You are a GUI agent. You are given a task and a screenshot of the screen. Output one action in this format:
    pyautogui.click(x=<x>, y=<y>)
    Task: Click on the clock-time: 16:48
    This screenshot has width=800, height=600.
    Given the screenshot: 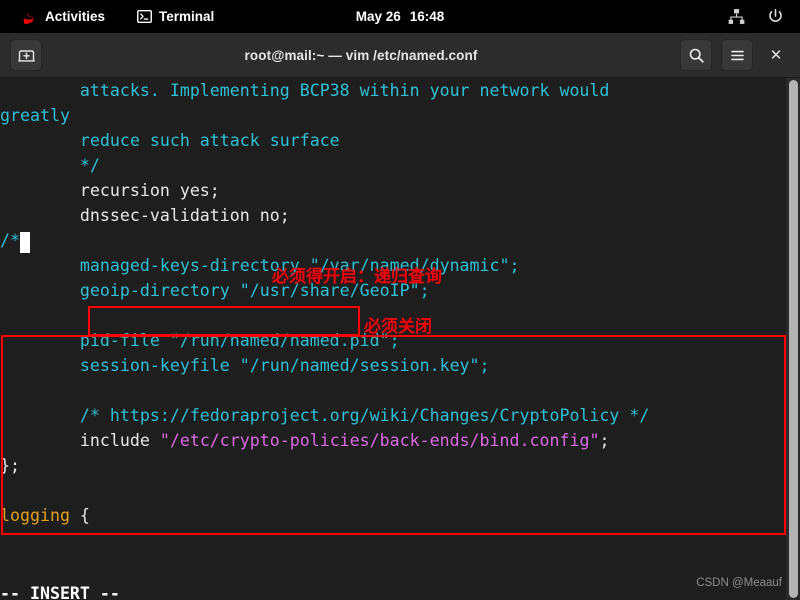 What is the action you would take?
    pyautogui.click(x=427, y=16)
    